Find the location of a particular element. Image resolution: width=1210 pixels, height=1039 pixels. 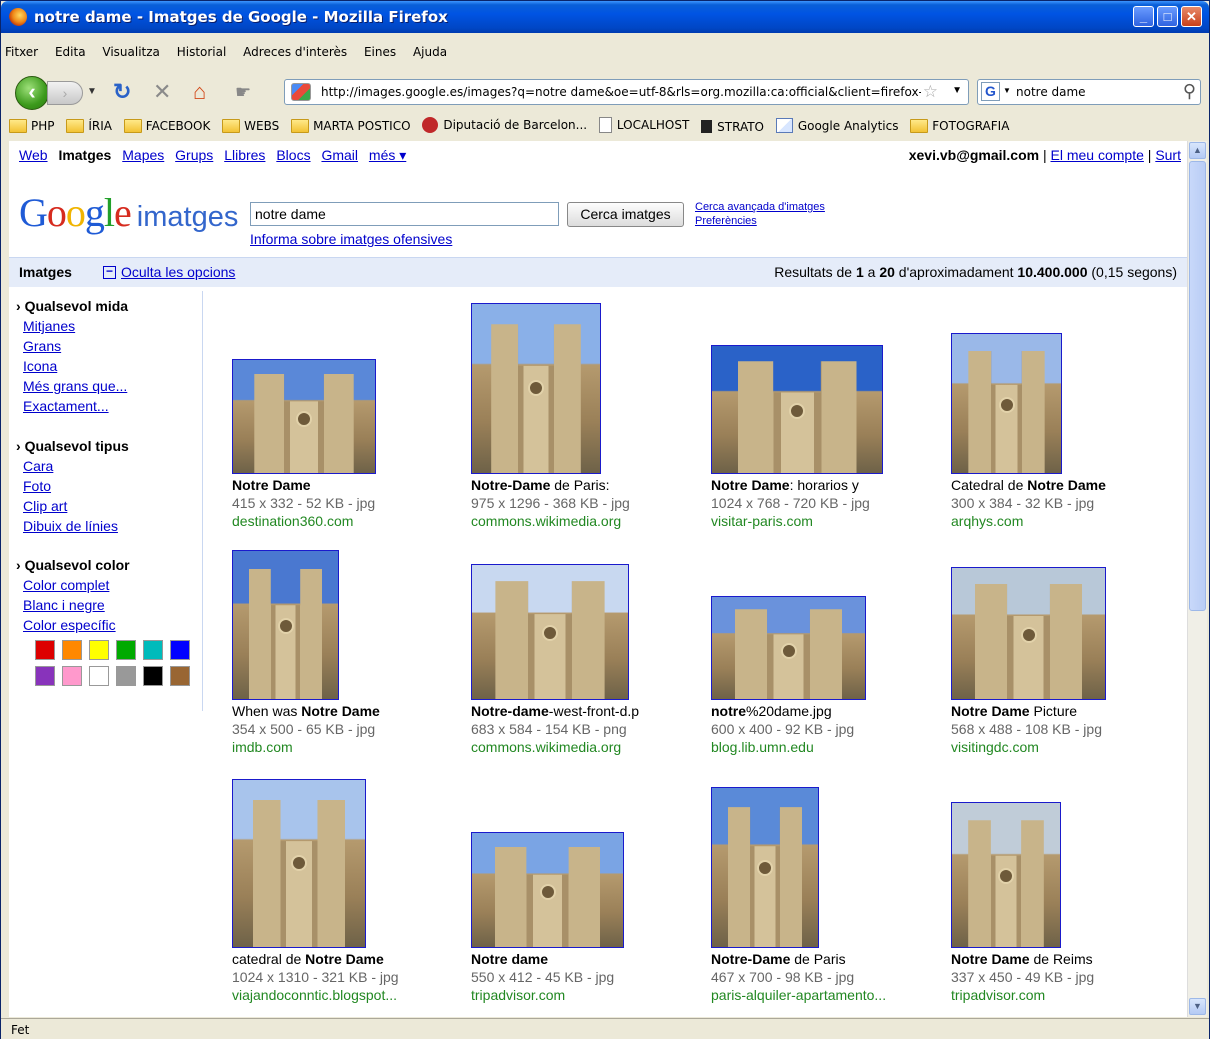

bookmark-marta-postico: MARTA POSTICO is located at coordinates (351, 126).